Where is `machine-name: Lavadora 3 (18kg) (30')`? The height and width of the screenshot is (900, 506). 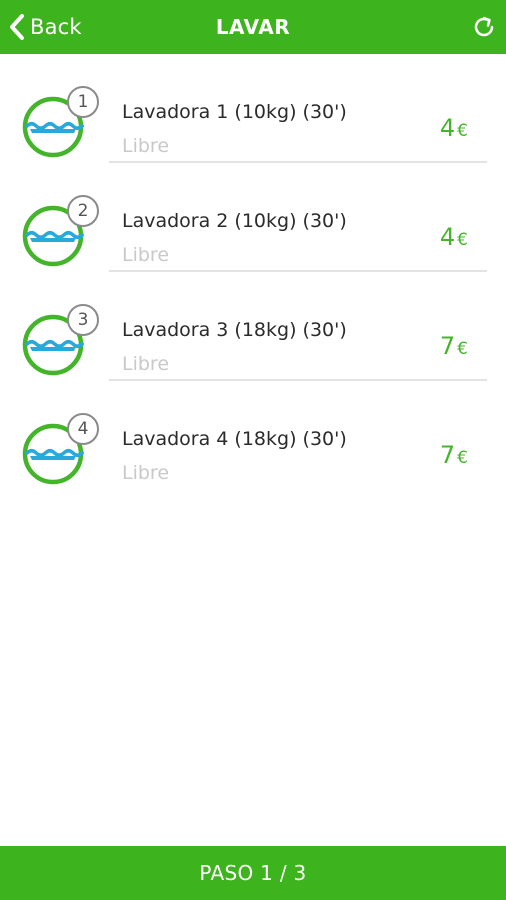
machine-name: Lavadora 3 (18kg) (30') is located at coordinates (234, 330).